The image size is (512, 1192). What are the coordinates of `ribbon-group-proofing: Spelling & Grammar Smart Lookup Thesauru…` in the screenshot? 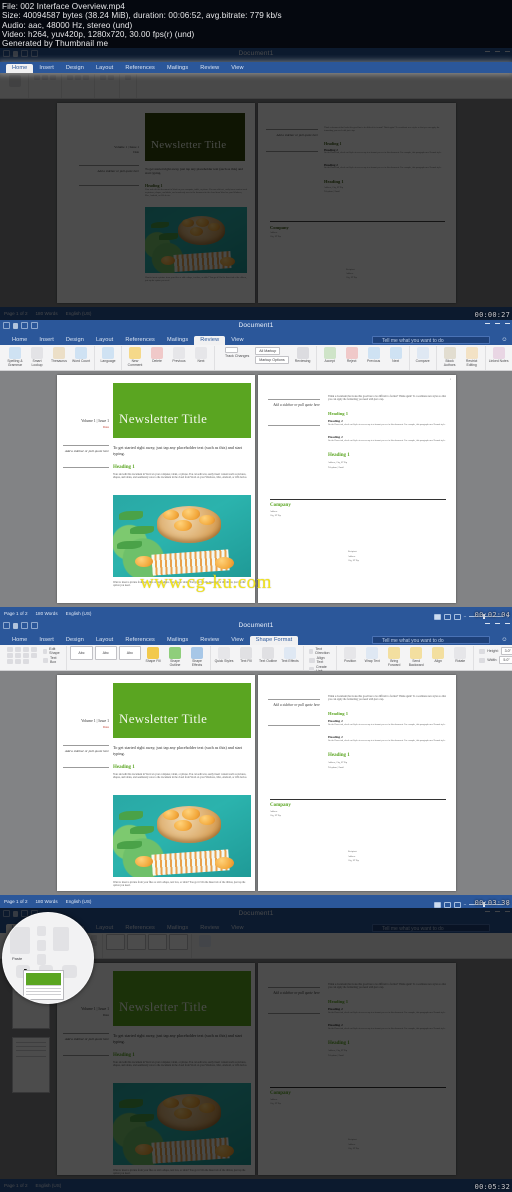 It's located at (48, 358).